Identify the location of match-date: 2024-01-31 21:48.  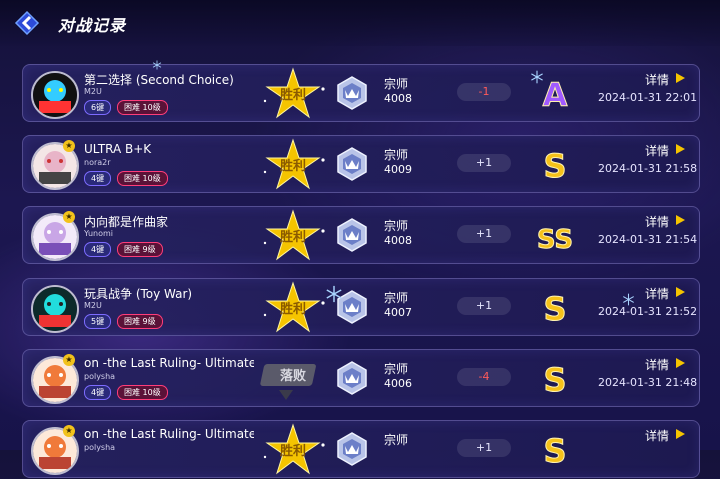
(648, 382).